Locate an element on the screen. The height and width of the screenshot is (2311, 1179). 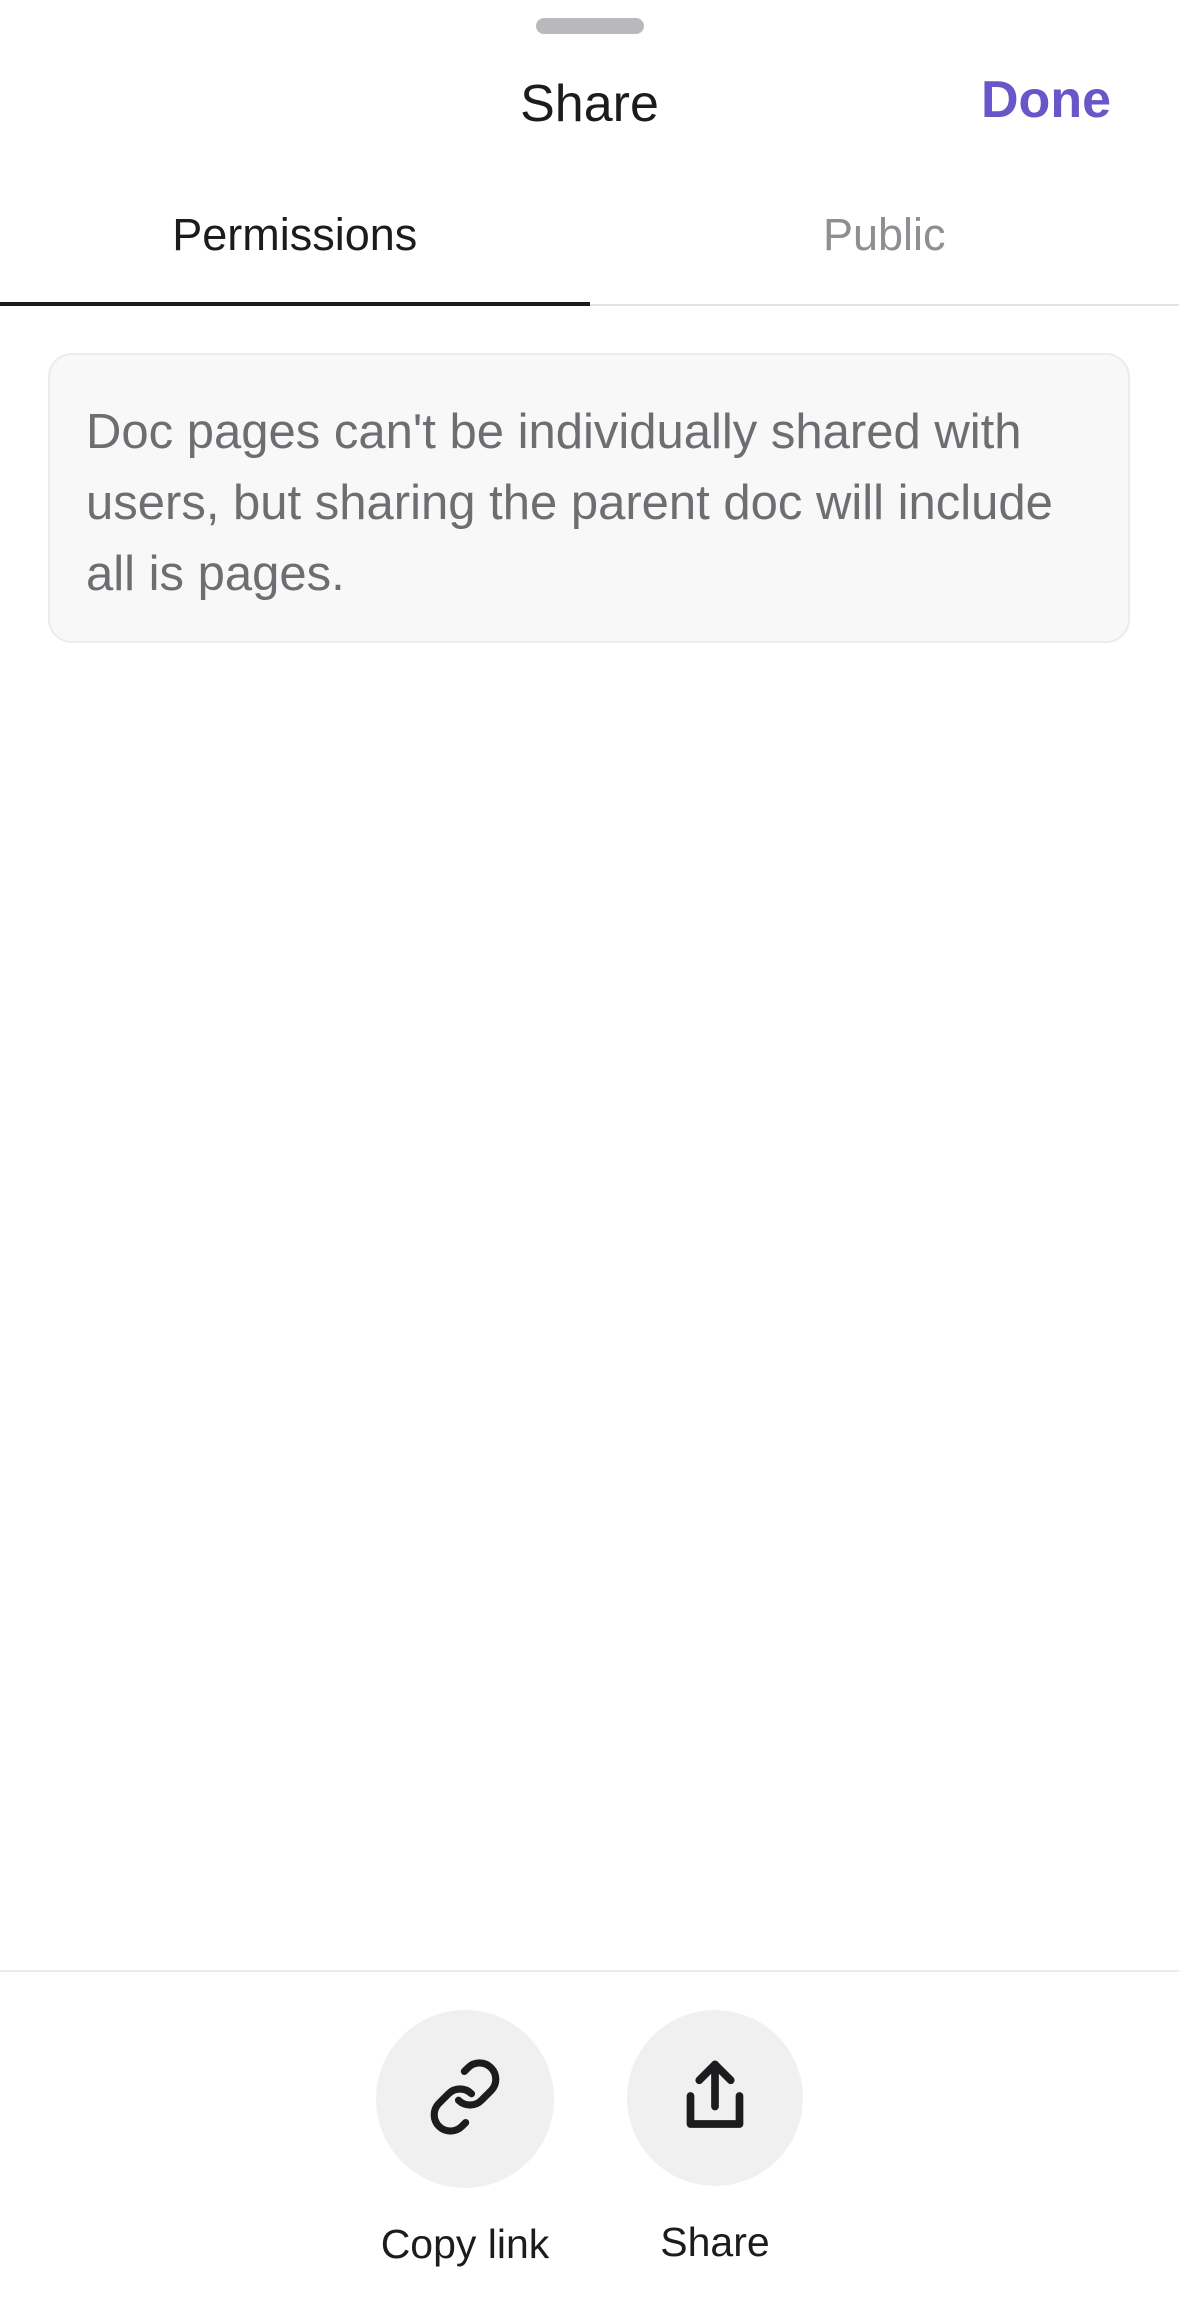
done-button: Done is located at coordinates (1046, 100).